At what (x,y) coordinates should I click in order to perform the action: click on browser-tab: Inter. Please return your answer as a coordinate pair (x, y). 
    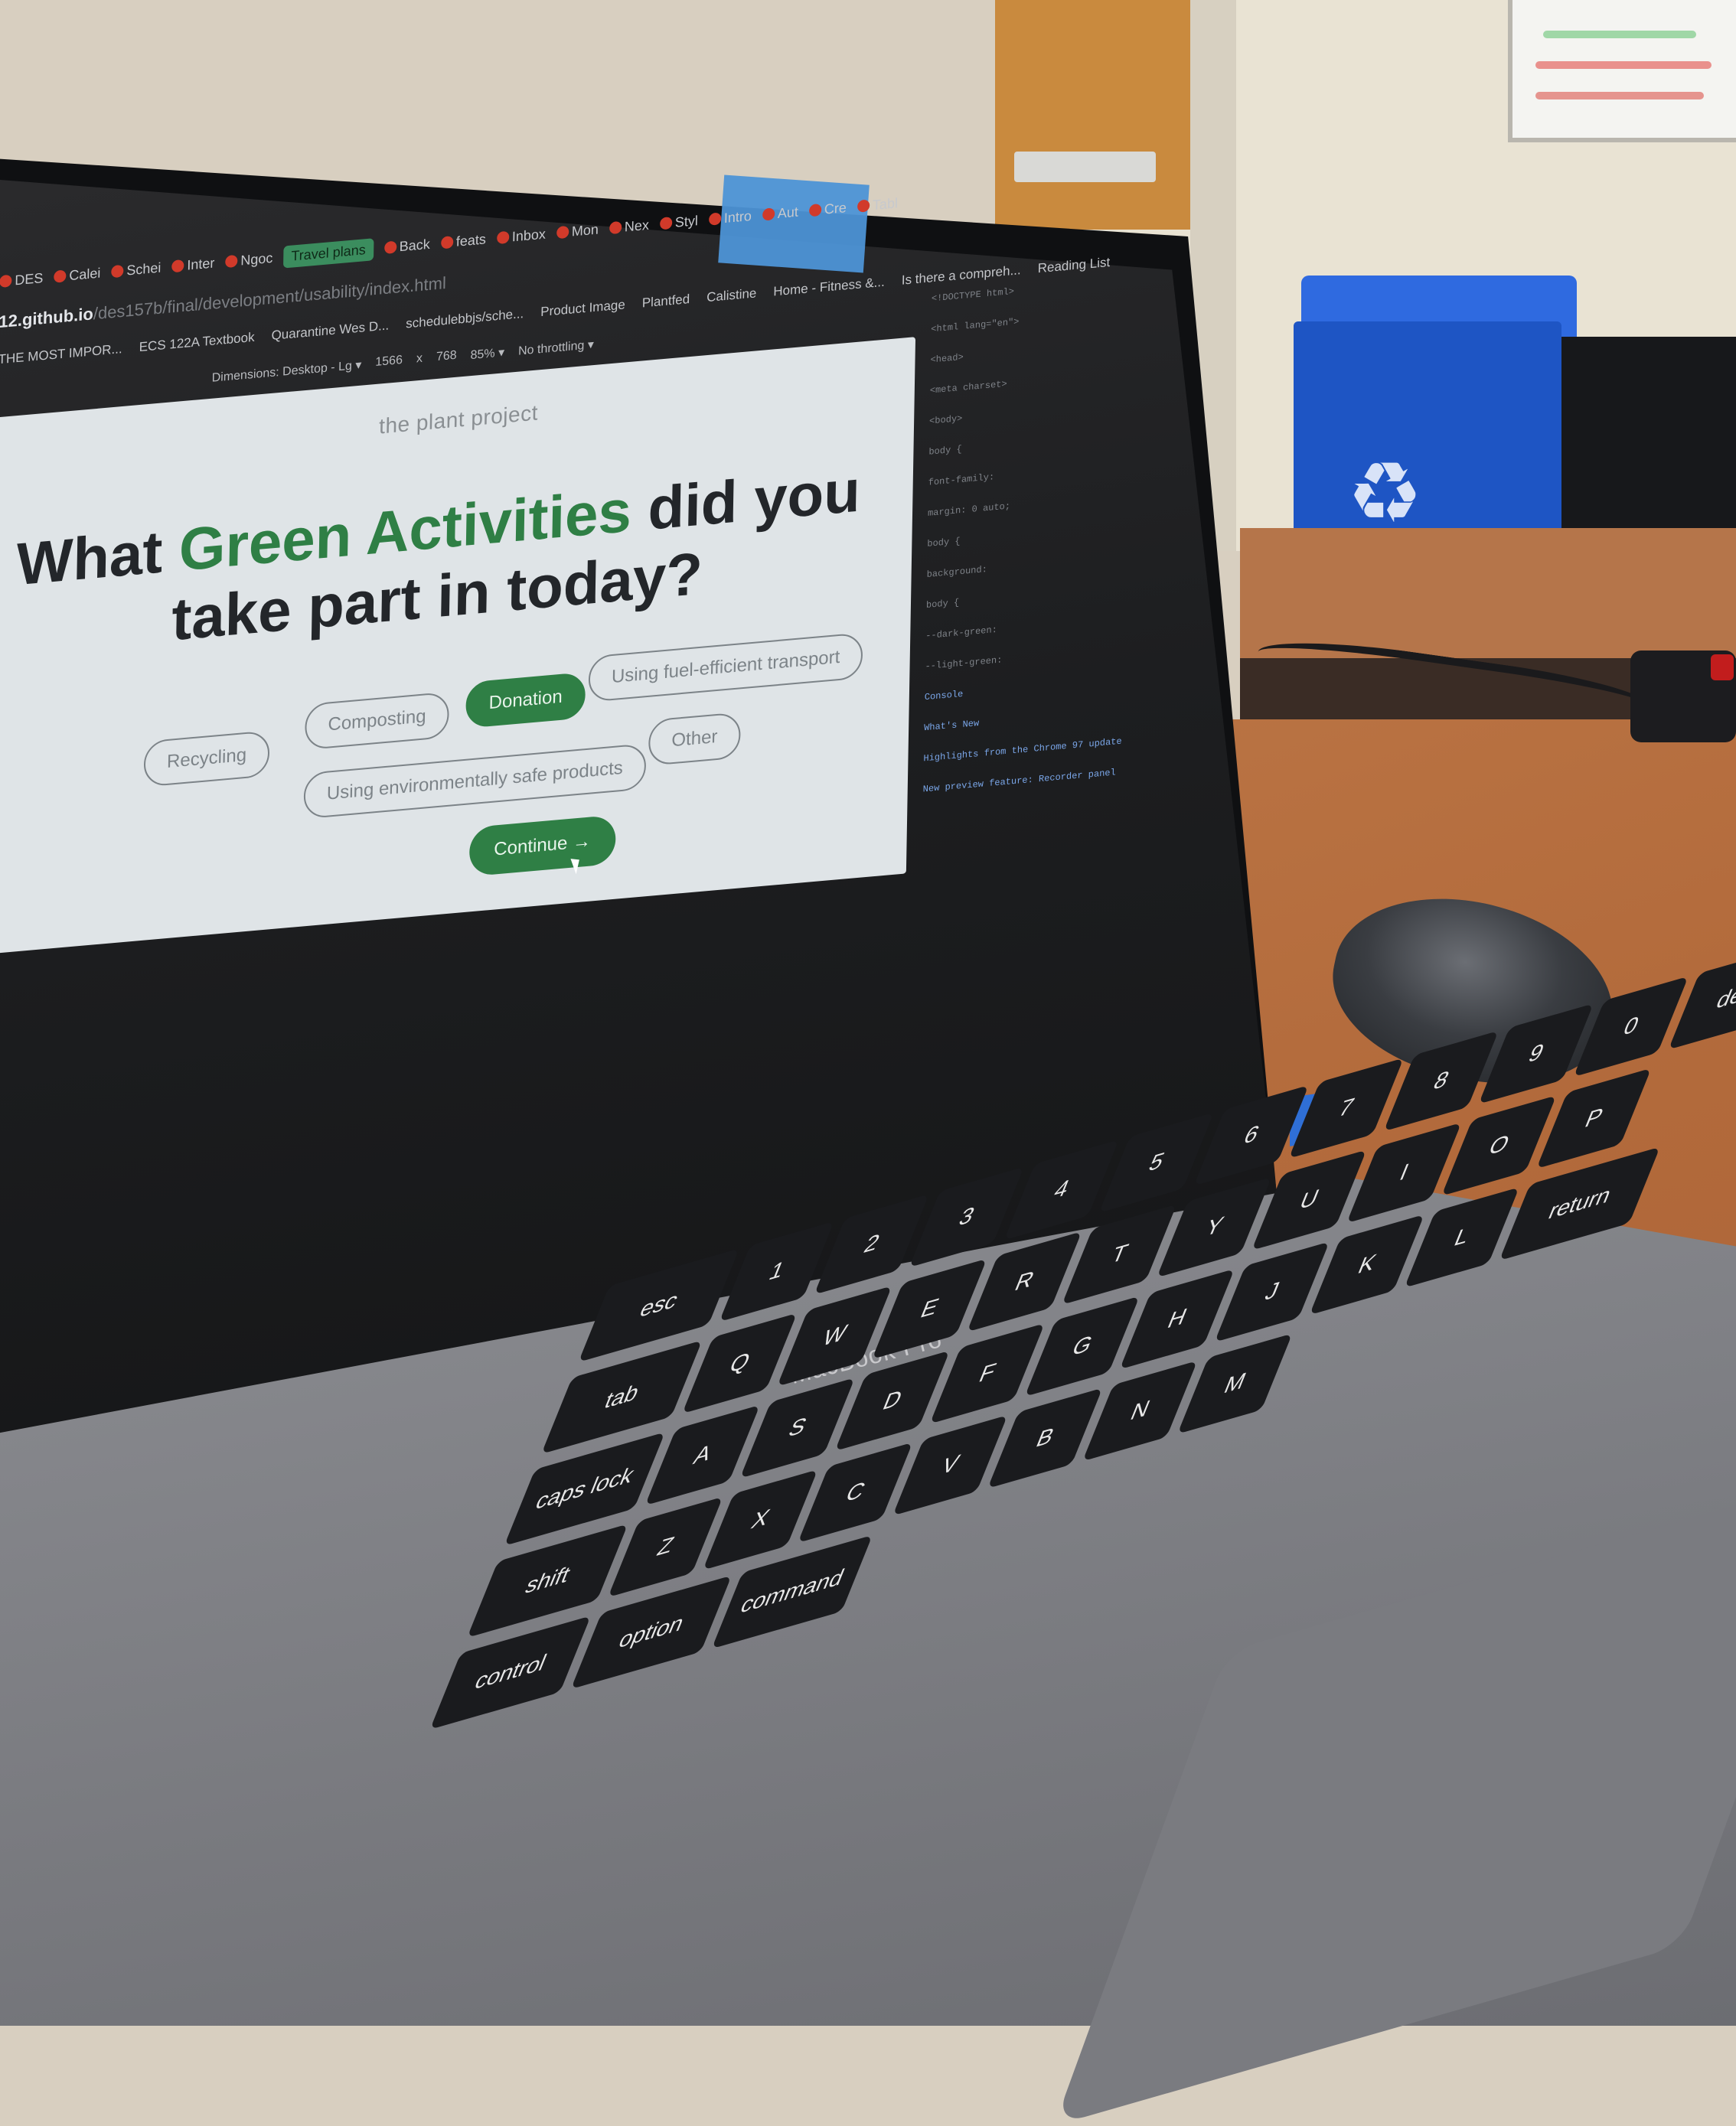
    Looking at the image, I should click on (193, 264).